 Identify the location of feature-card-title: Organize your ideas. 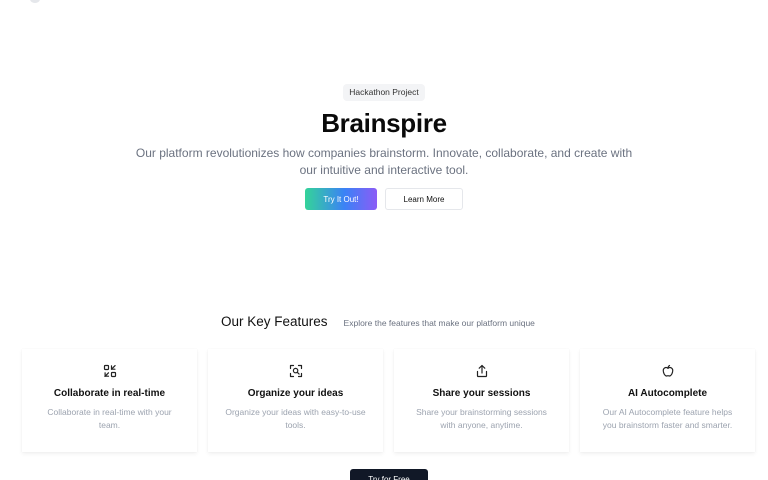
(295, 393).